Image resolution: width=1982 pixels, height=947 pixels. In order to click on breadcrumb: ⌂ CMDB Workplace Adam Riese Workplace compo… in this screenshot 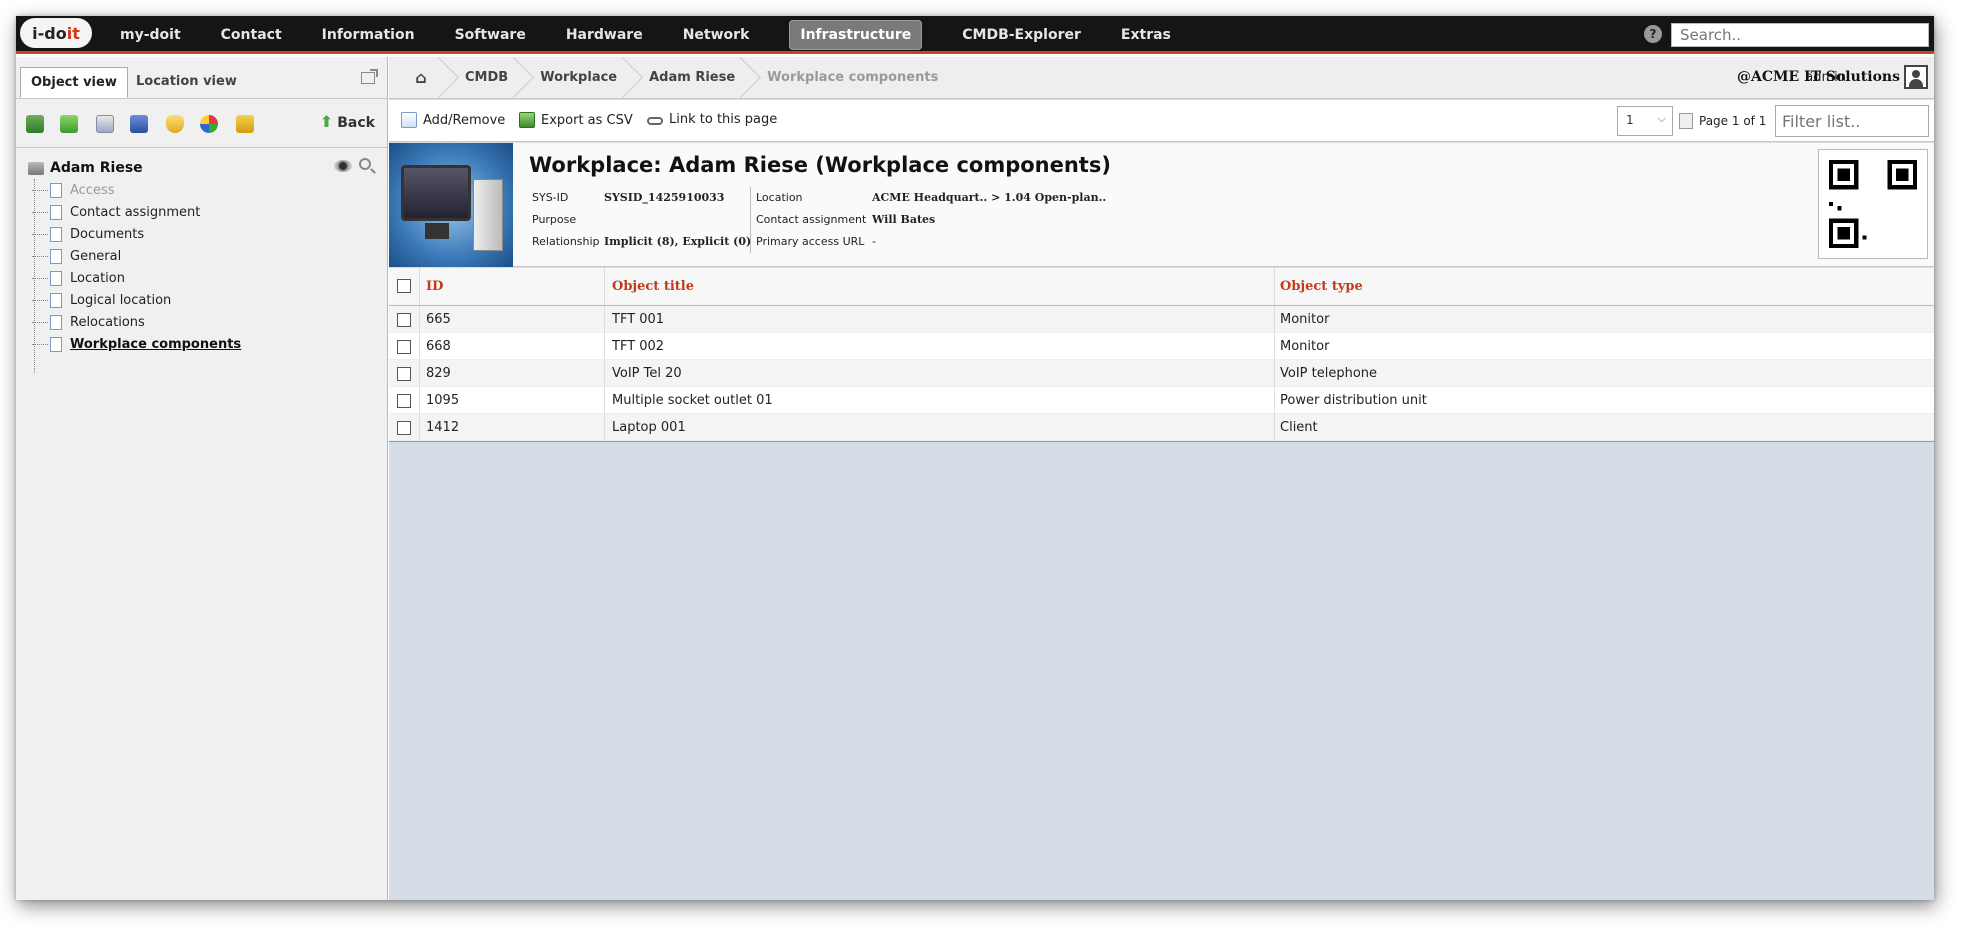, I will do `click(670, 78)`.